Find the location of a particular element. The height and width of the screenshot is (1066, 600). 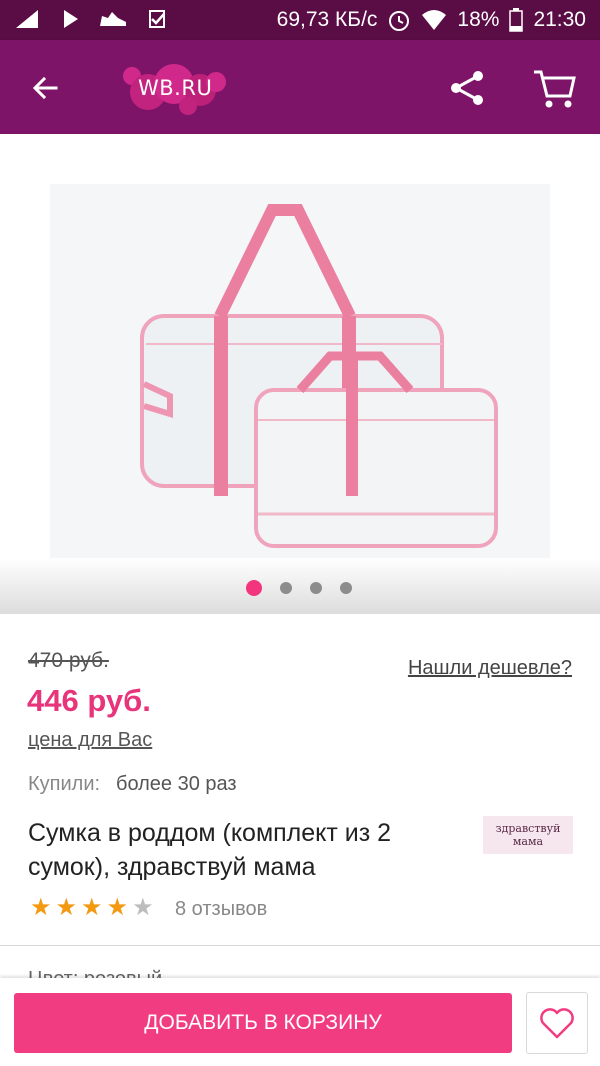

brand-logo: здравствуй мама is located at coordinates (528, 835).